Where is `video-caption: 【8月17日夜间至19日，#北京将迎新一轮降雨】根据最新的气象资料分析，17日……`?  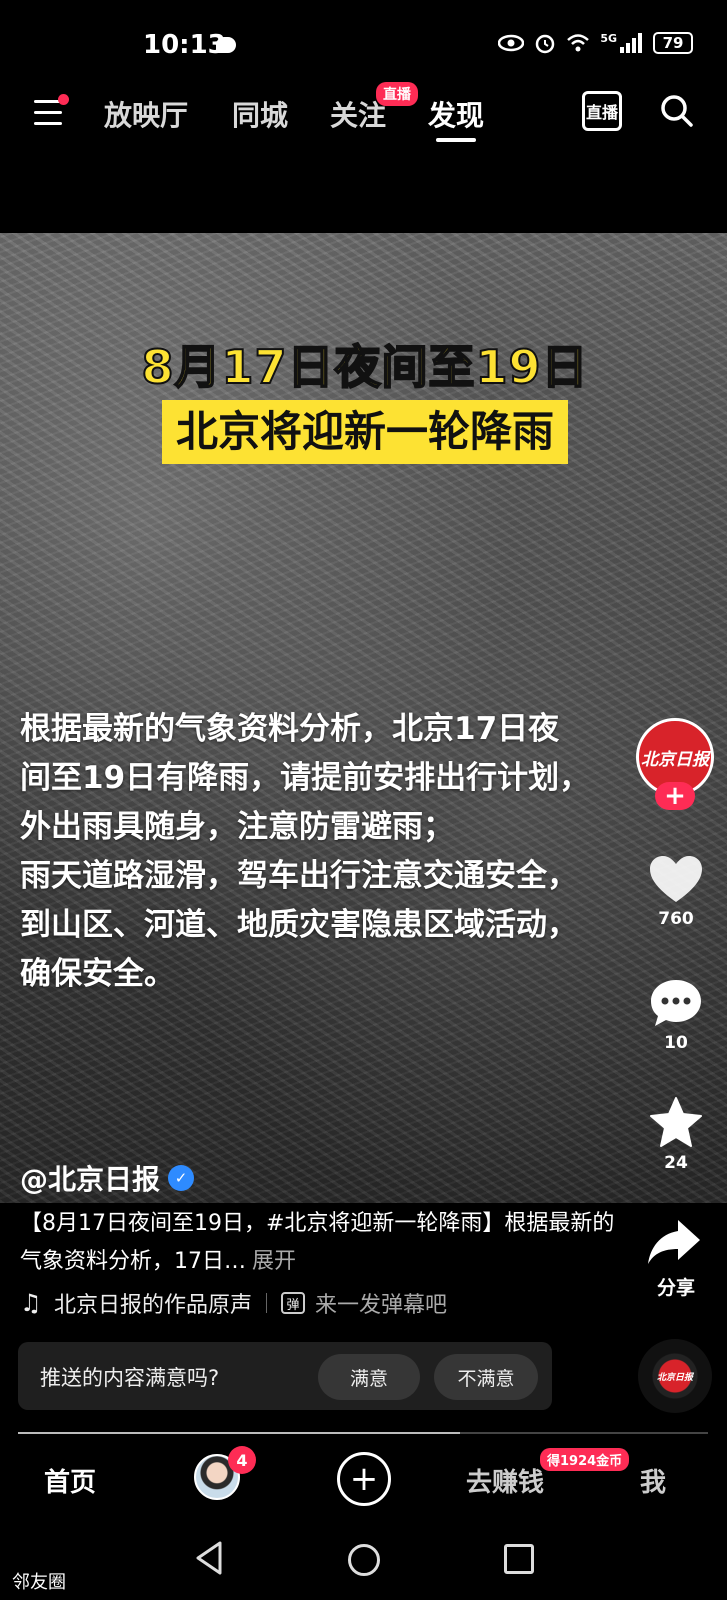
video-caption: 【8月17日夜间至19日，#北京将迎新一轮降雨】根据最新的气象资料分析，17日…… is located at coordinates (320, 1243).